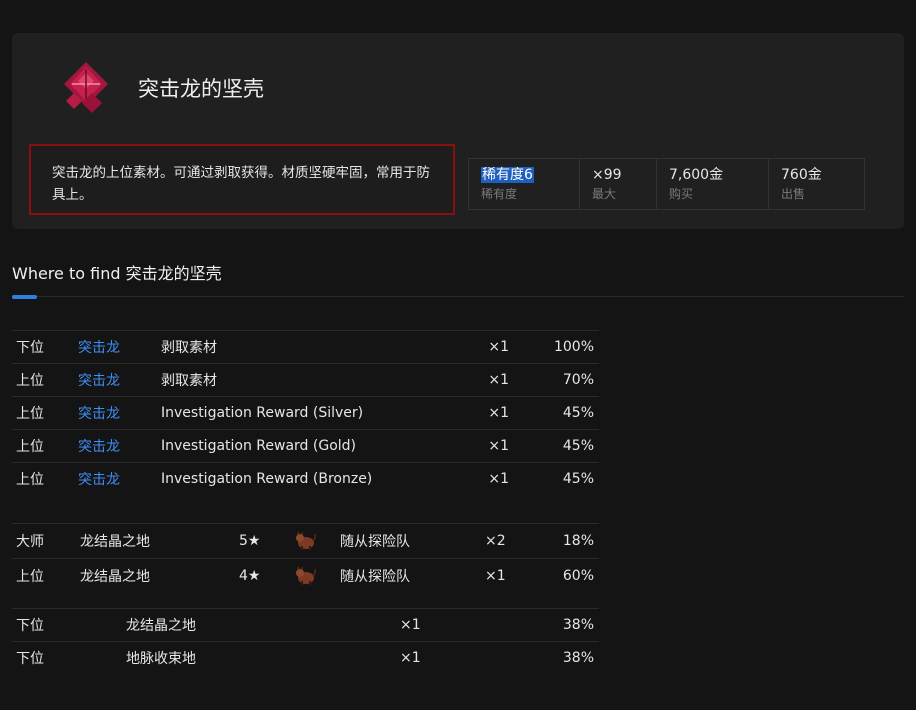  Describe the element at coordinates (30, 542) in the screenshot. I see `rank-cell: 大师` at that location.